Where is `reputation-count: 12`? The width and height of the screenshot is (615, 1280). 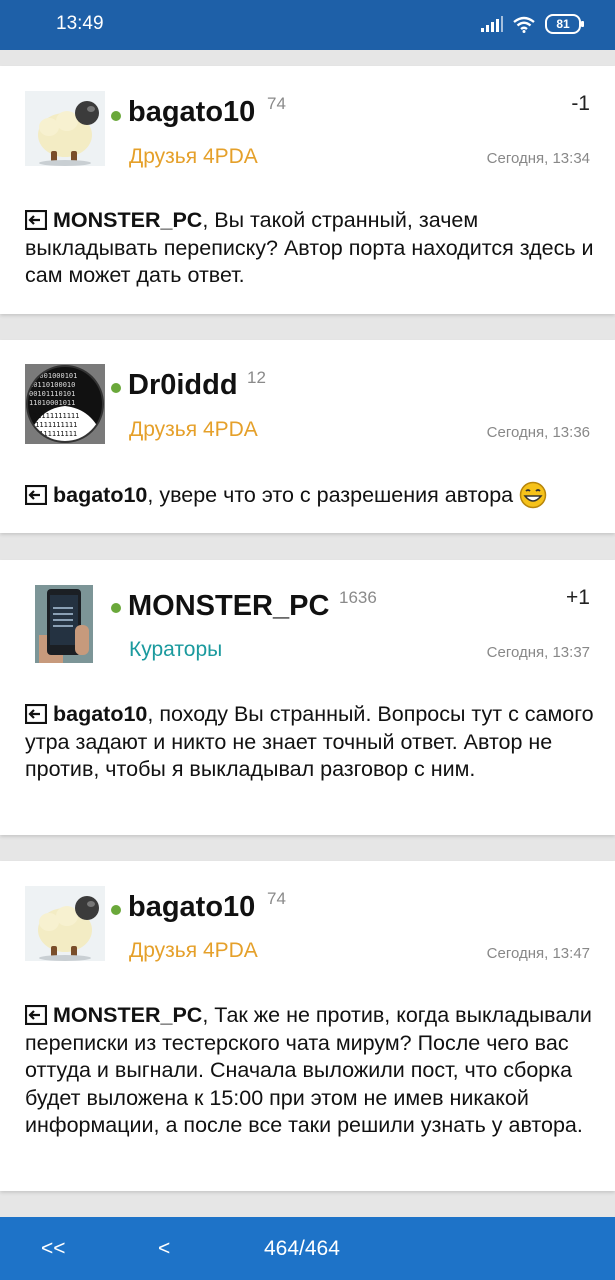
reputation-count: 12 is located at coordinates (256, 378).